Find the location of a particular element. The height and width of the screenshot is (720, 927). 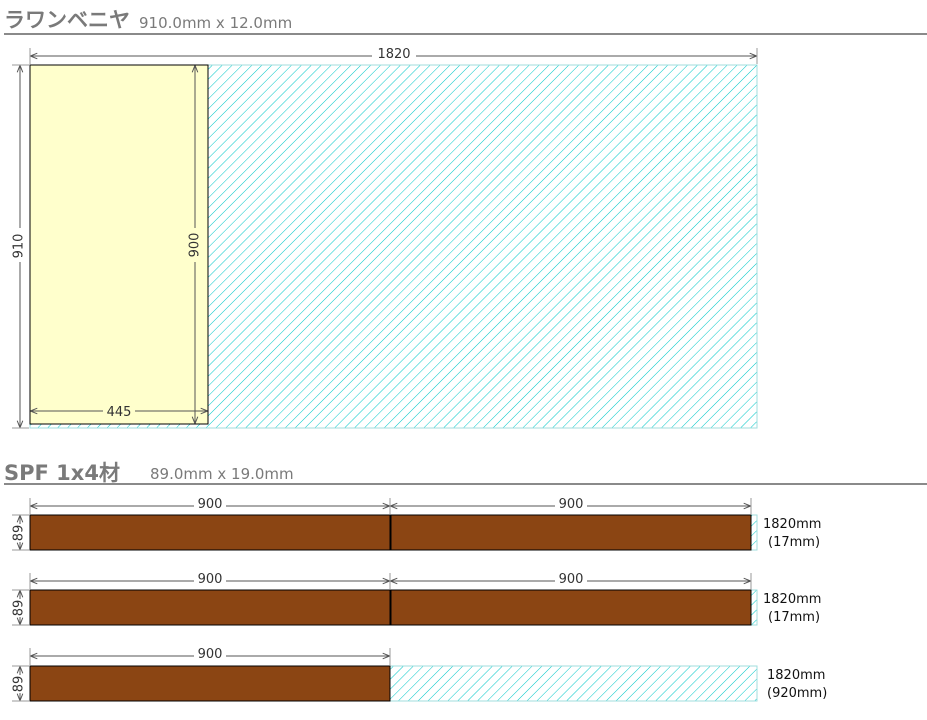

spf-board-2: 89 900 900 is located at coordinates (385, 598).